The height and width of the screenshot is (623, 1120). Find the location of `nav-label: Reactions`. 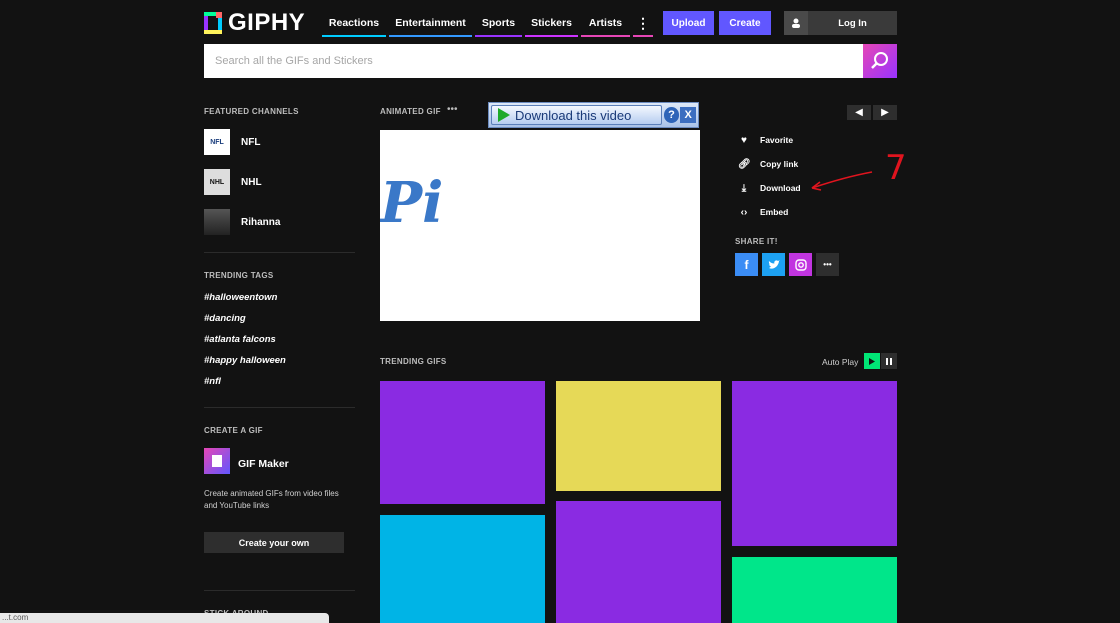

nav-label: Reactions is located at coordinates (354, 23).